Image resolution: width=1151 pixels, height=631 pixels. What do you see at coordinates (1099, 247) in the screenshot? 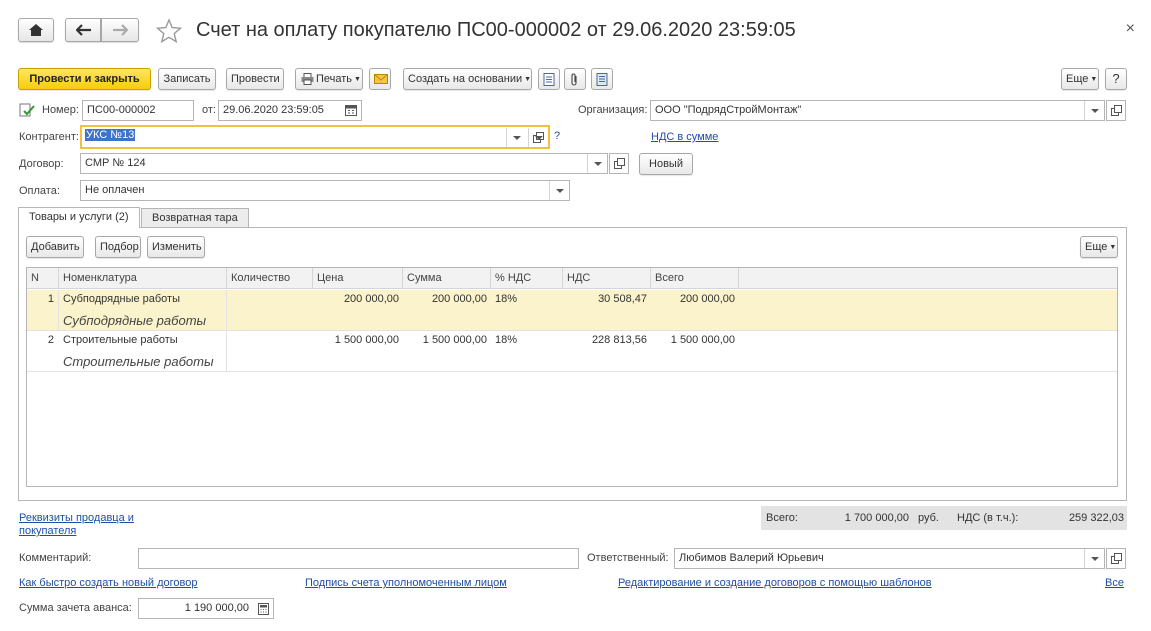
I see `table-more-button: Еще ▼` at bounding box center [1099, 247].